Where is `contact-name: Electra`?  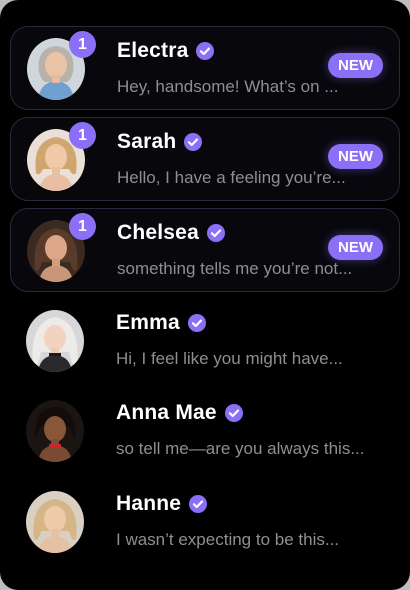
contact-name: Electra is located at coordinates (166, 51).